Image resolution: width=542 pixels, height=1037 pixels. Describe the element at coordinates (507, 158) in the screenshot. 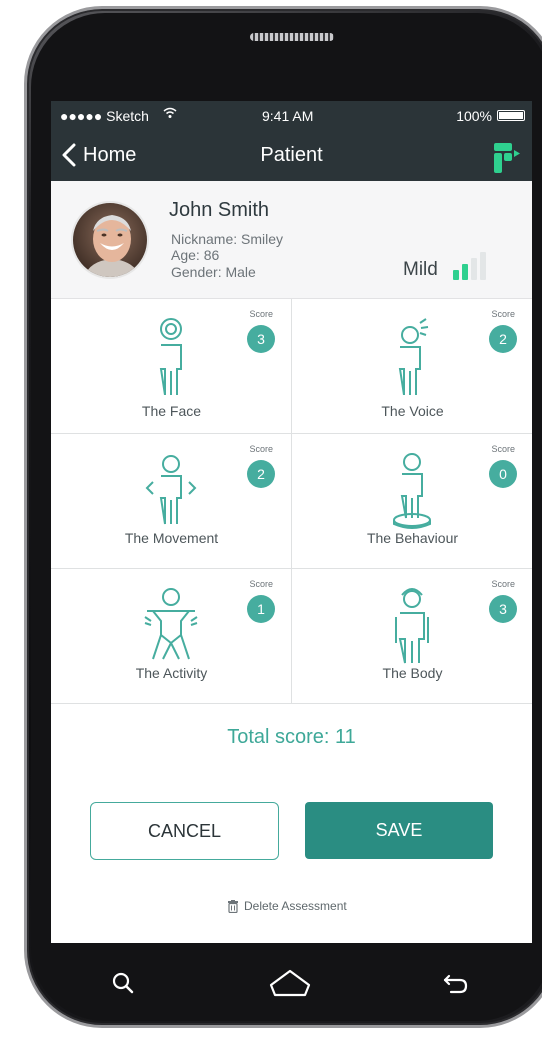

I see `app-logo-icon` at that location.